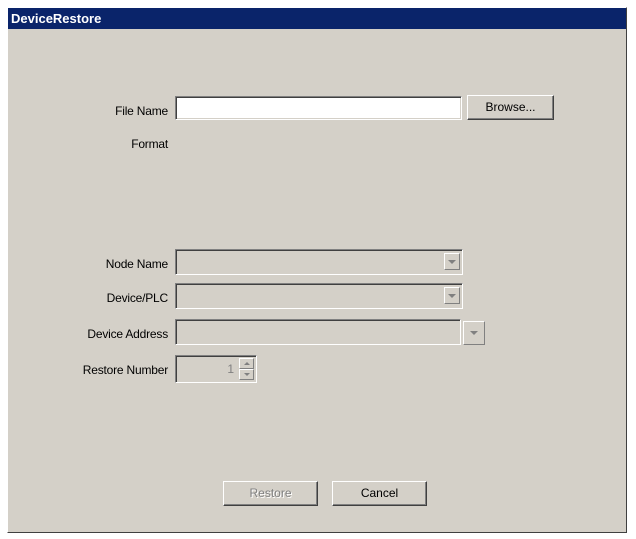 The image size is (636, 539). Describe the element at coordinates (127, 334) in the screenshot. I see `device-address-label: Device Address` at that location.